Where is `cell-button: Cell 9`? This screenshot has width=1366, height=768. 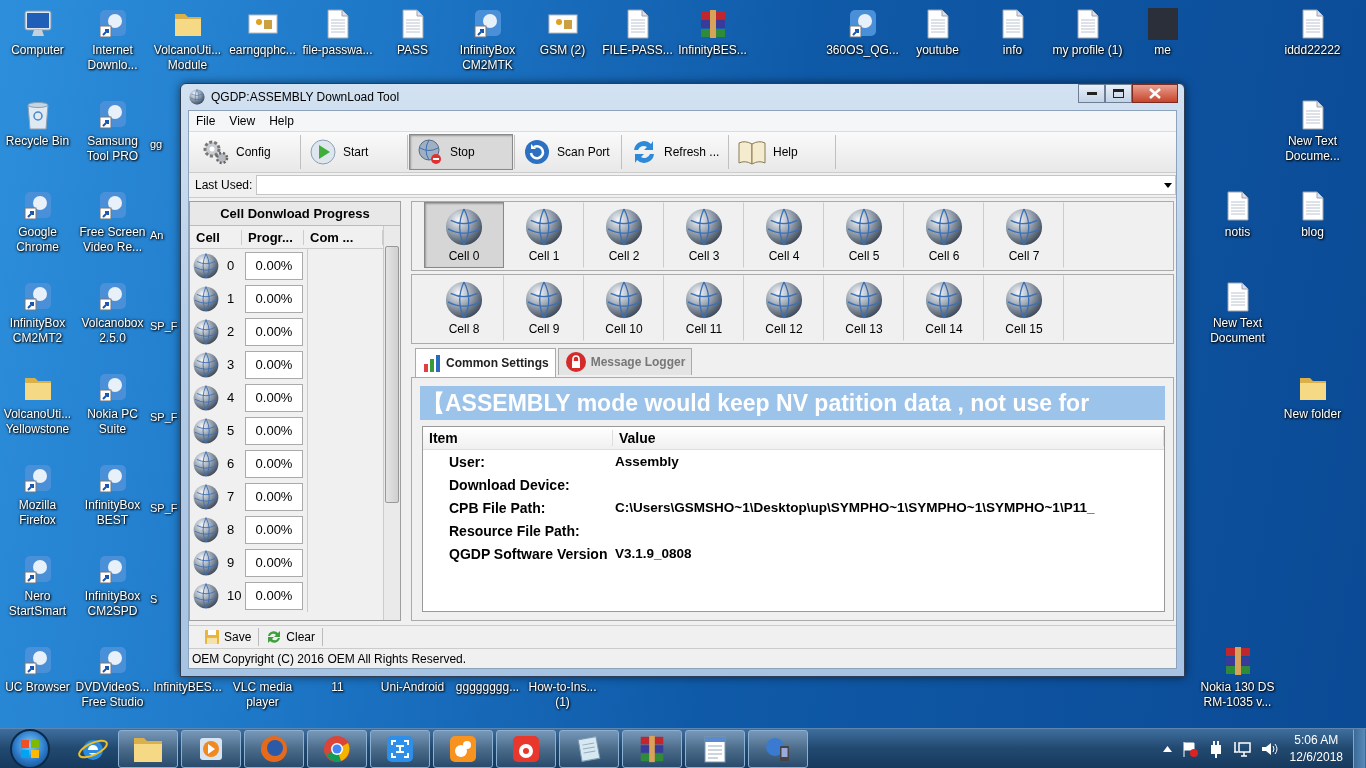 cell-button: Cell 9 is located at coordinates (544, 308).